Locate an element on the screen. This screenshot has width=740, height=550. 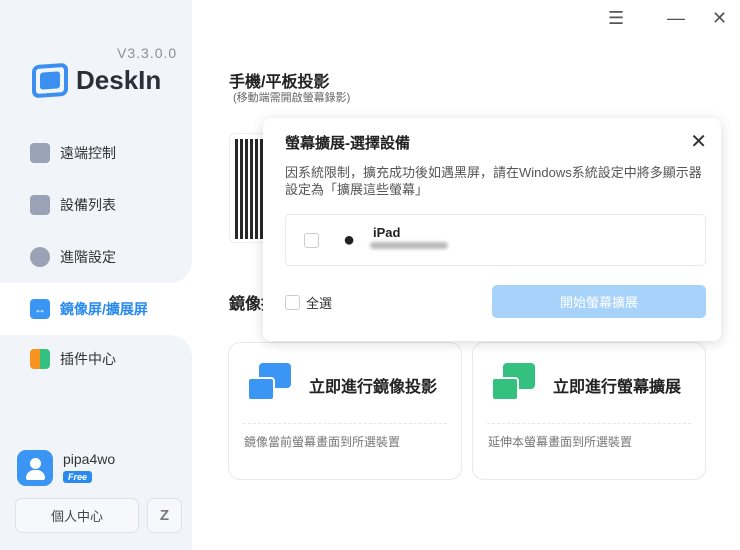
mirror-card-desc: 鏡像當前螢幕畫面到所選裝置 is located at coordinates (322, 442).